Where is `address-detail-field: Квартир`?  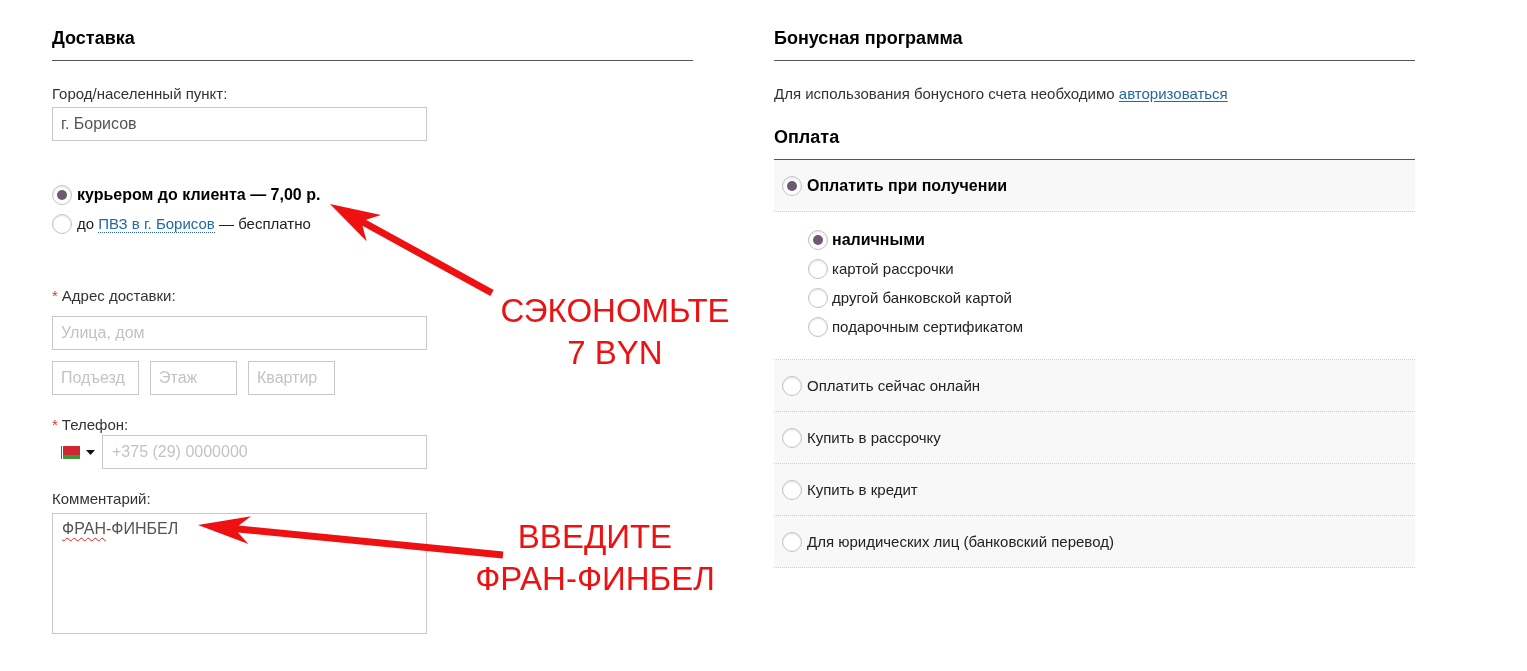 address-detail-field: Квартир is located at coordinates (291, 378).